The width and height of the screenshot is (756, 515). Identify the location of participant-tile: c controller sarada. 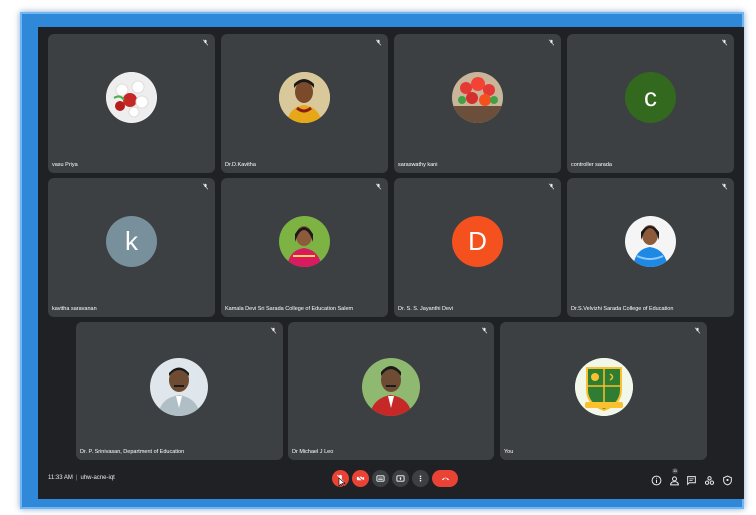
(650, 103).